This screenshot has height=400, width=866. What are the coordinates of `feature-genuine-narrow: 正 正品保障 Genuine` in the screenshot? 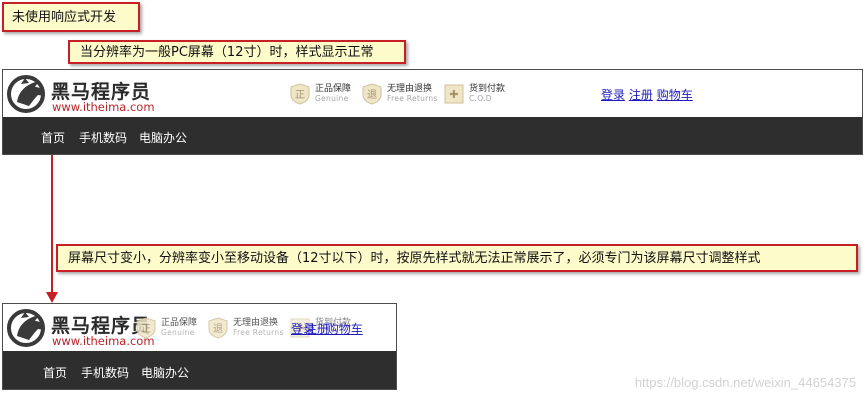 It's located at (166, 328).